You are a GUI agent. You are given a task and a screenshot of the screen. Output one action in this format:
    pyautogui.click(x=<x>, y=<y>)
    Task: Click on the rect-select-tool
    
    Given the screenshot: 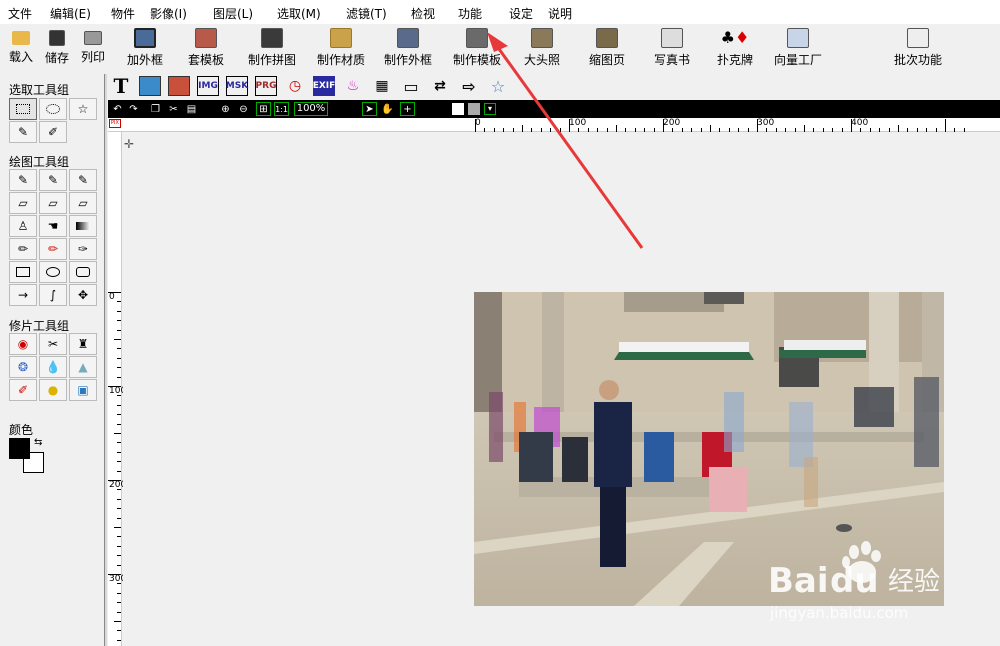 What is the action you would take?
    pyautogui.click(x=23, y=109)
    